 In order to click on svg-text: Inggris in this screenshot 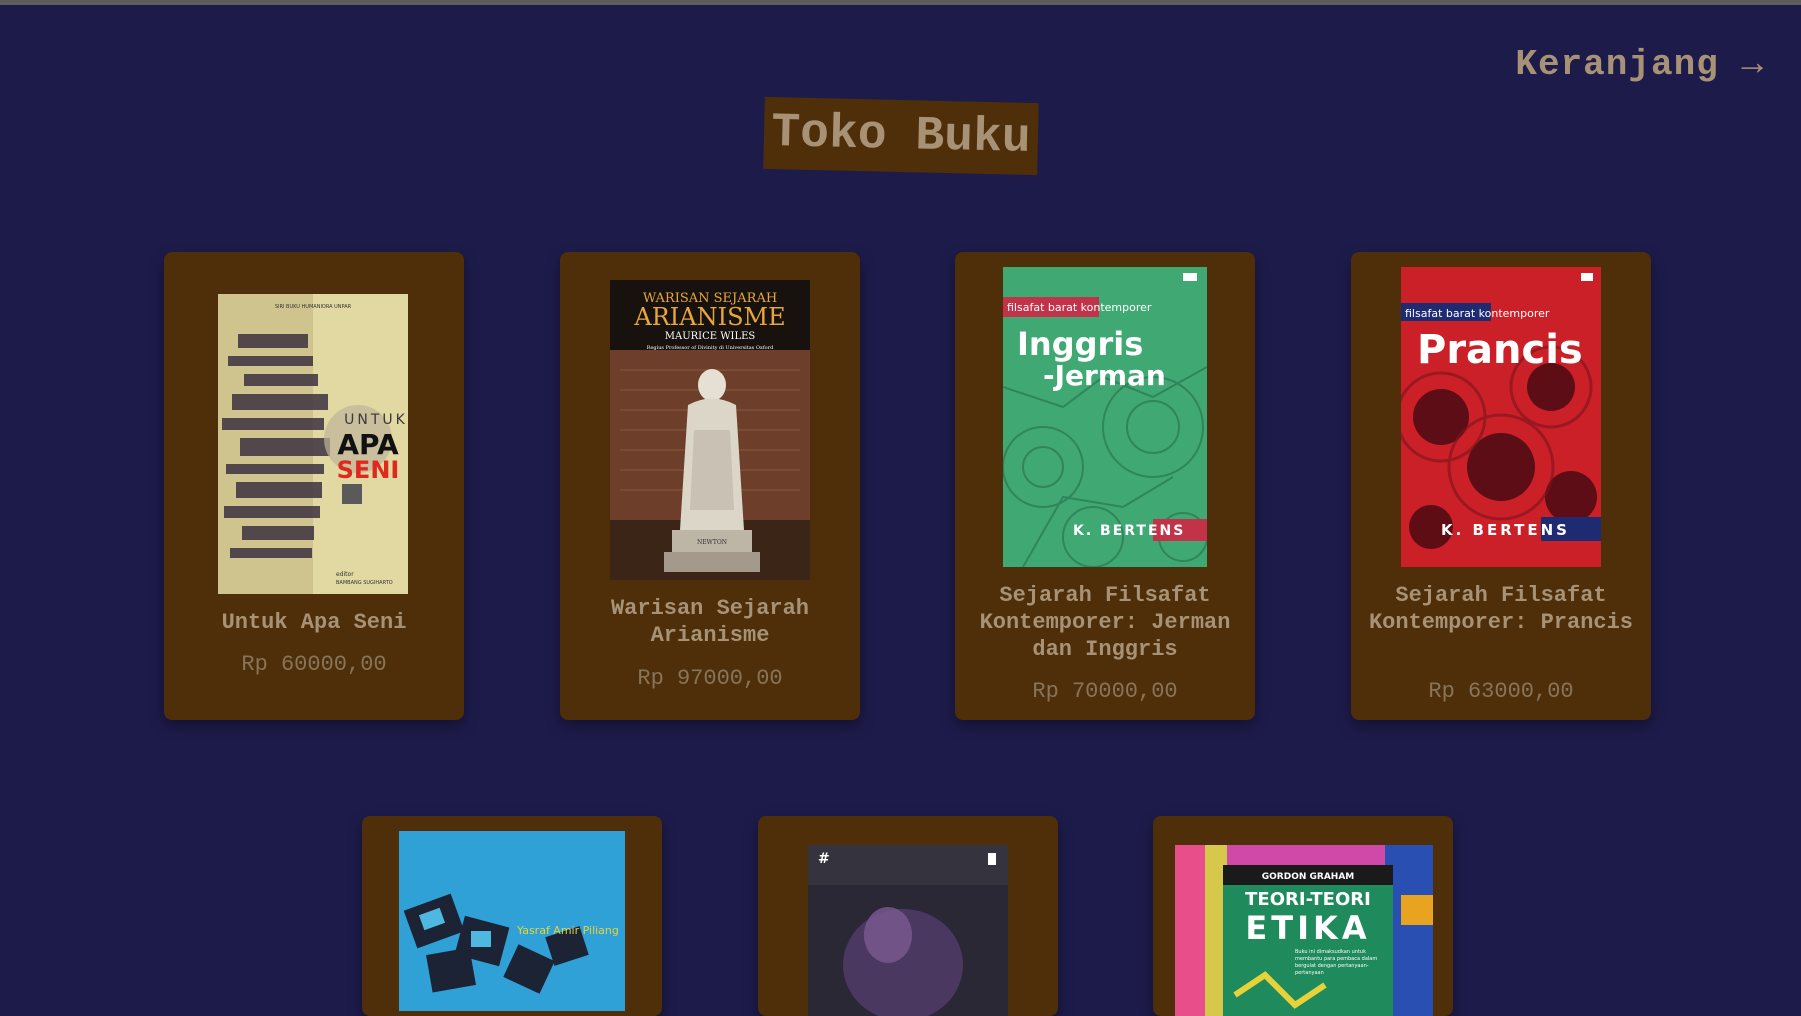, I will do `click(1080, 344)`.